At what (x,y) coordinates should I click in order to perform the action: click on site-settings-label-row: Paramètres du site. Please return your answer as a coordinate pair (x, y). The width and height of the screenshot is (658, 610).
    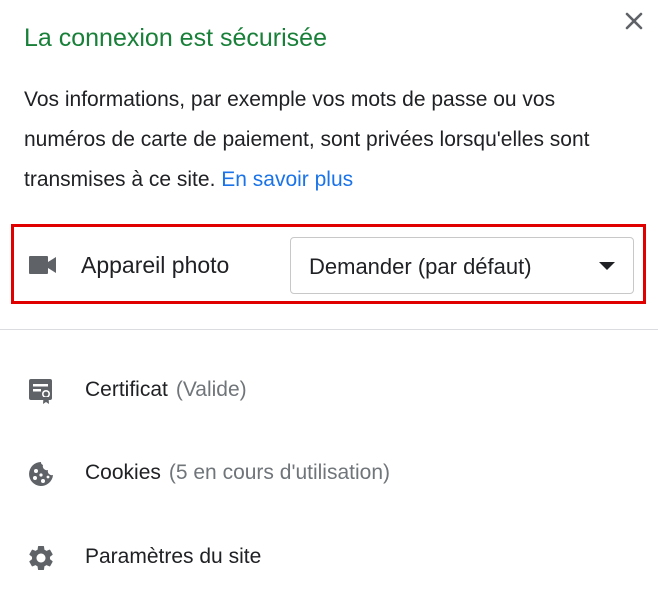
    Looking at the image, I should click on (173, 557).